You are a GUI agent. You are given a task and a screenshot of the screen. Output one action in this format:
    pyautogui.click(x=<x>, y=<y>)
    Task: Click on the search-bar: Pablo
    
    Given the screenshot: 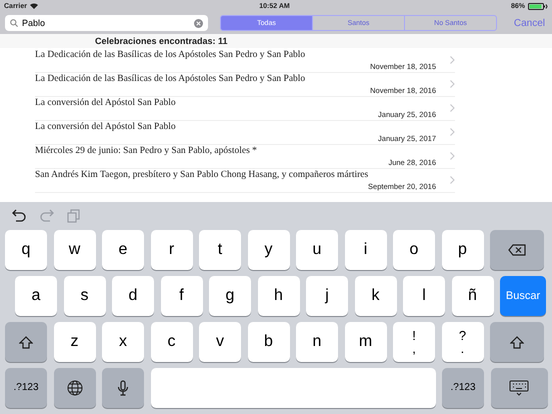 What is the action you would take?
    pyautogui.click(x=106, y=23)
    